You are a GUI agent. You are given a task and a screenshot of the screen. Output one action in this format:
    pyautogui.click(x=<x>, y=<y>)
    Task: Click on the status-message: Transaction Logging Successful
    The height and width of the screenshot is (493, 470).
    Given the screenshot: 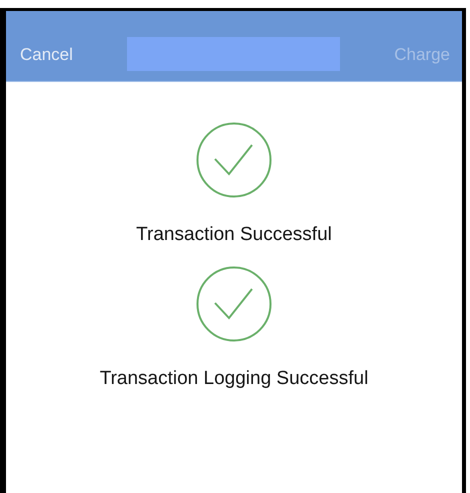 What is the action you would take?
    pyautogui.click(x=234, y=379)
    